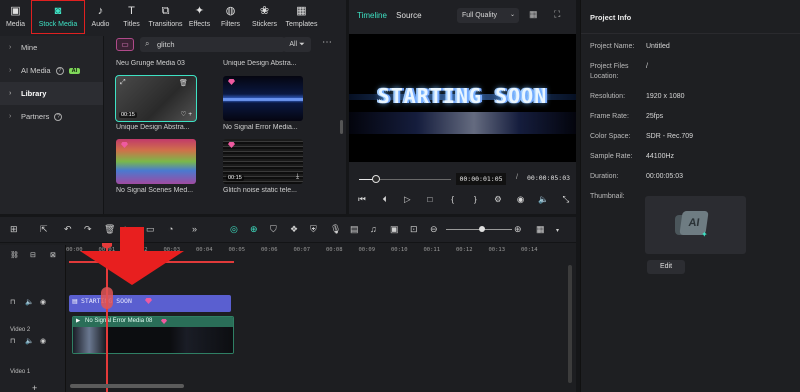 This screenshot has width=800, height=392. Describe the element at coordinates (34, 387) in the screenshot. I see `add-track-icon: +` at that location.